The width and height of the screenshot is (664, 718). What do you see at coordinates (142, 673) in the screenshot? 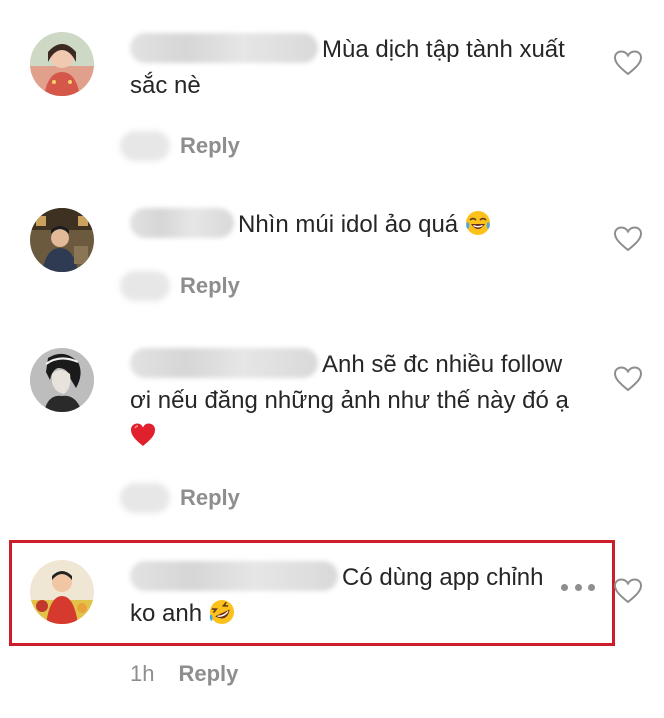
I see `comment-time: 1h` at bounding box center [142, 673].